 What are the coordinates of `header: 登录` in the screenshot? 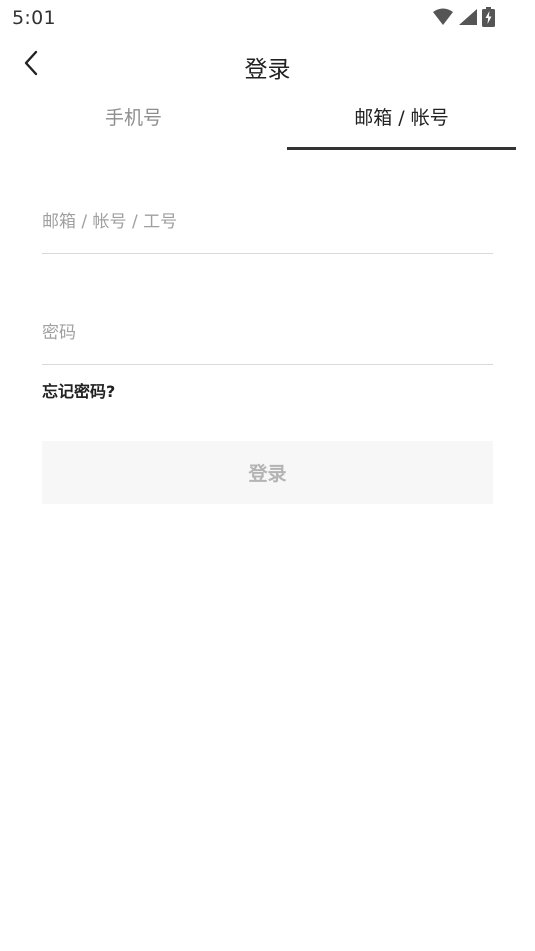 It's located at (267, 64).